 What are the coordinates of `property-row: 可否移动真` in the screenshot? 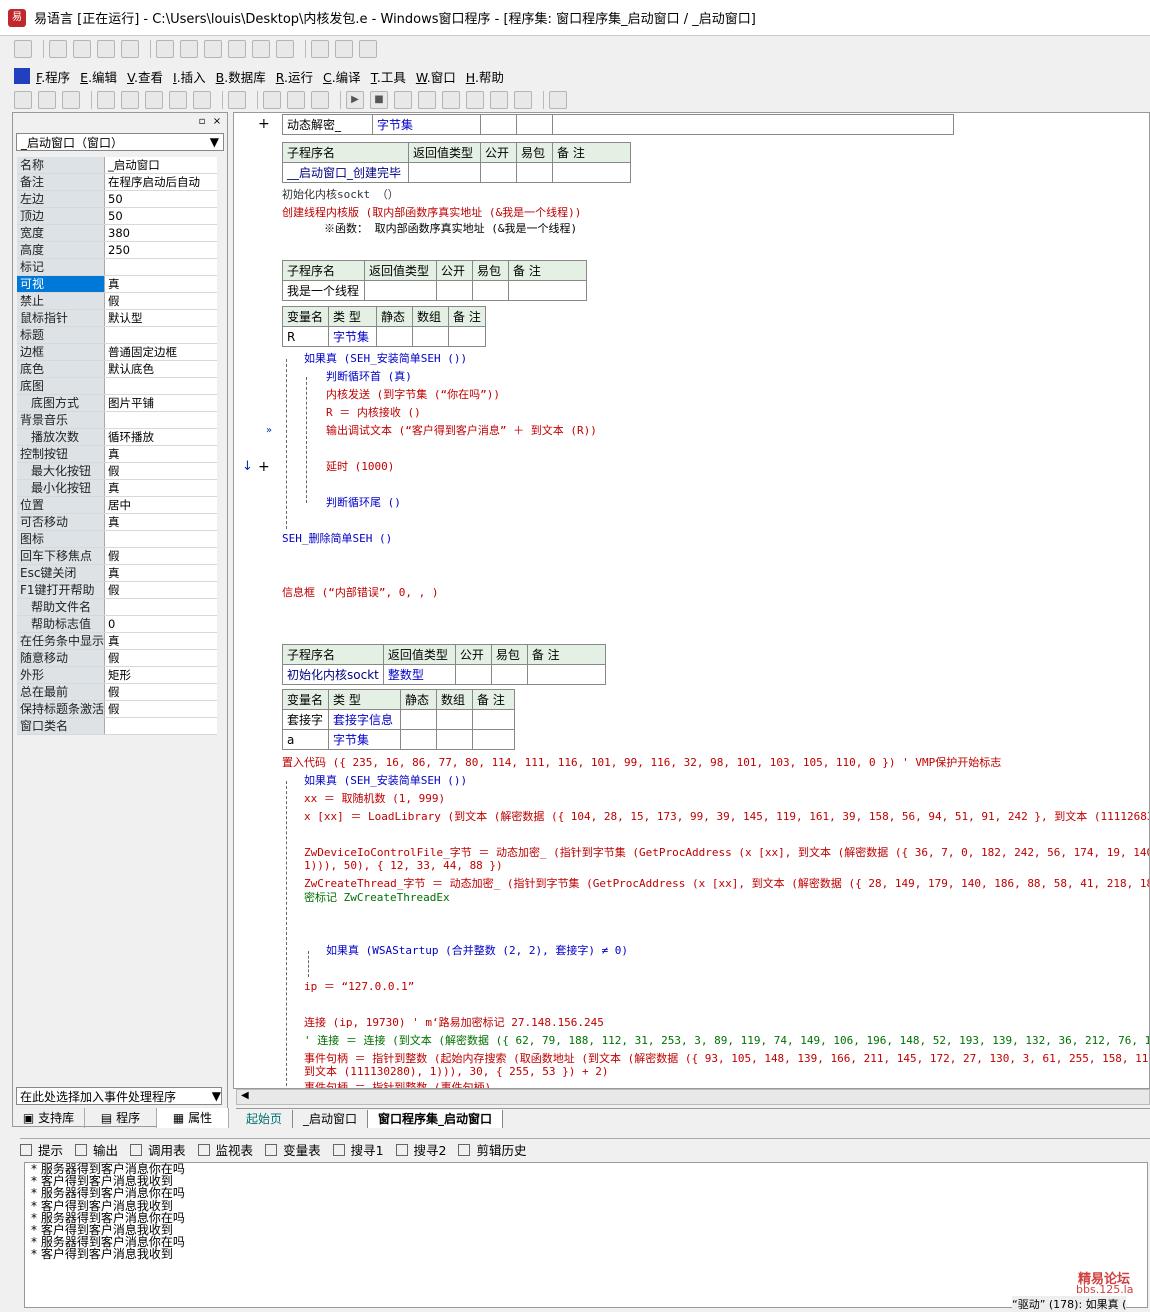 It's located at (117, 522).